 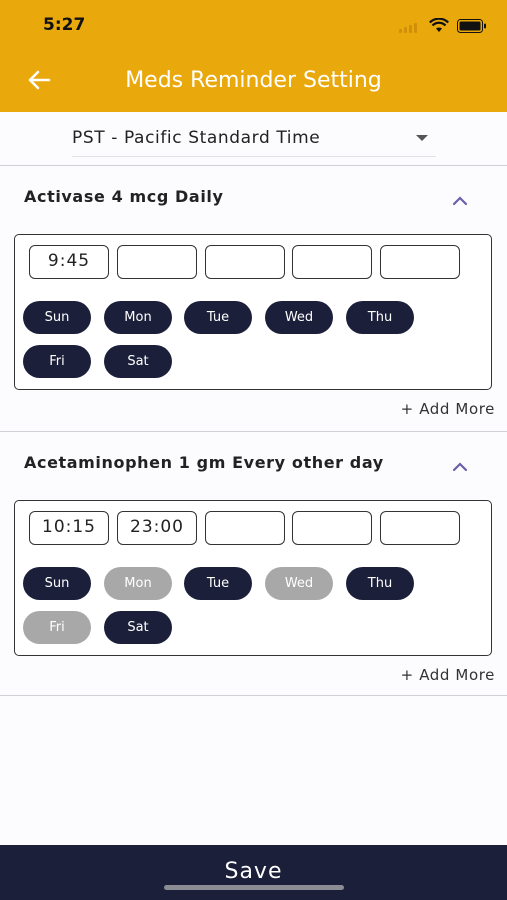 I want to click on timezone-select: PST - Pacific Standard Time, so click(x=254, y=139).